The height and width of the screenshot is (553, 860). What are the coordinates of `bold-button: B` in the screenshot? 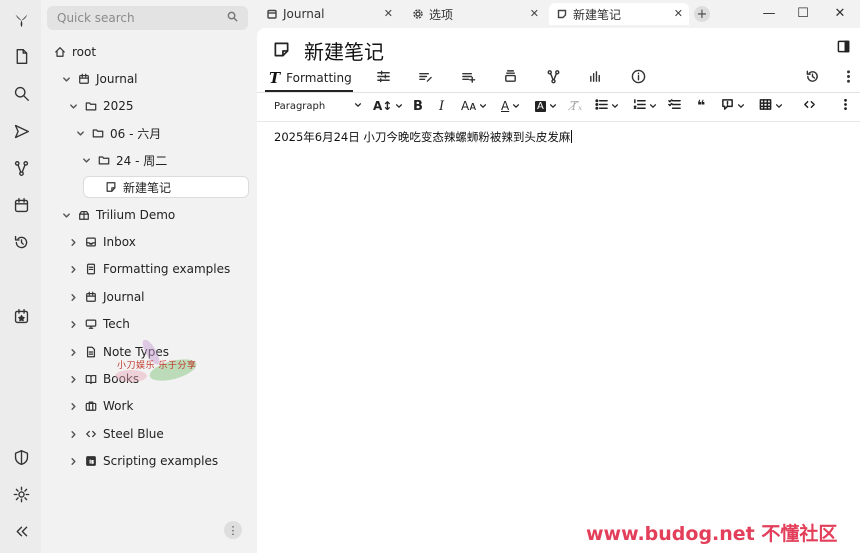 It's located at (418, 106).